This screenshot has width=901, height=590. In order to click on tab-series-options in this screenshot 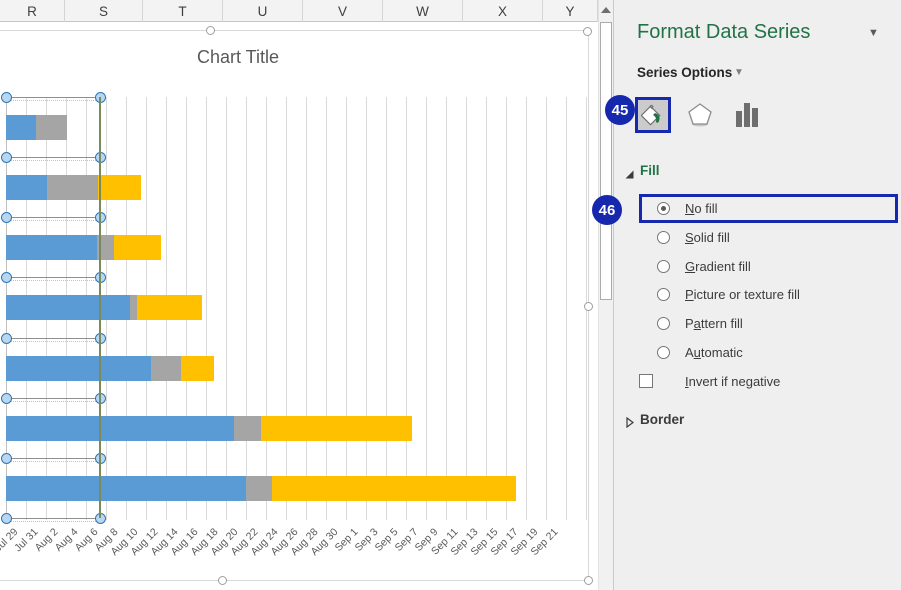, I will do `click(747, 115)`.